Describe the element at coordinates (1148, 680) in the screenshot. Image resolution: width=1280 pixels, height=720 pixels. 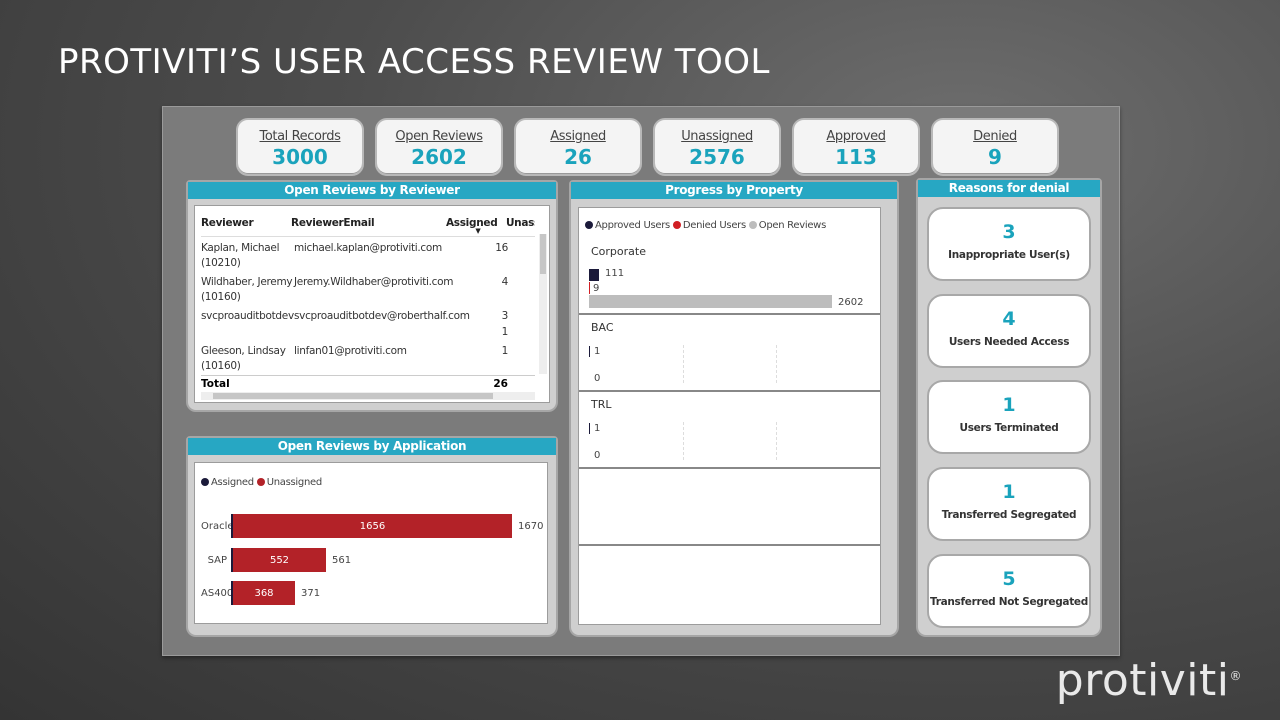
I see `brand-logo: protiviti®` at that location.